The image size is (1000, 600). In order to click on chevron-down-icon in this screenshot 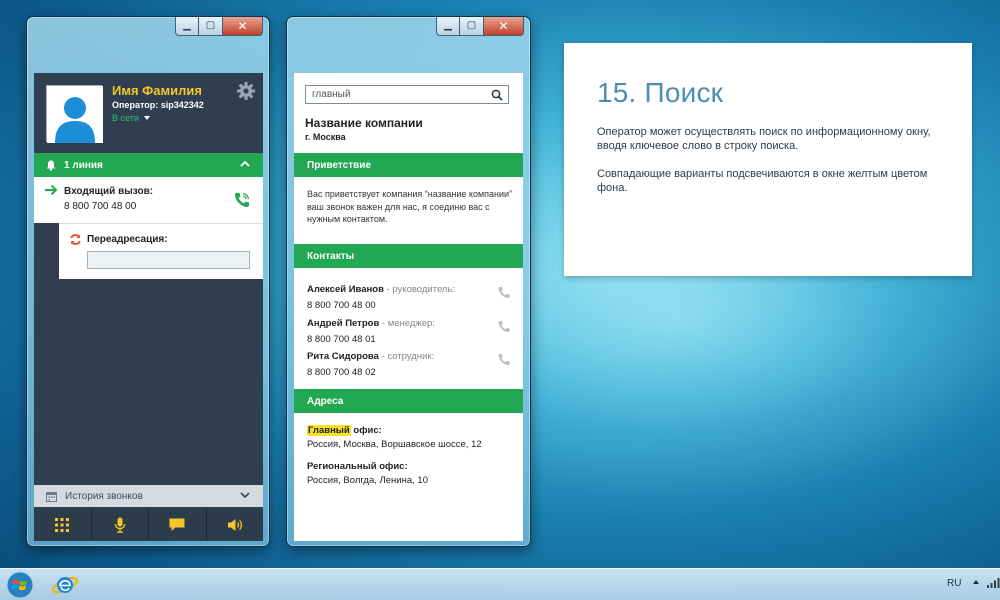, I will do `click(245, 495)`.